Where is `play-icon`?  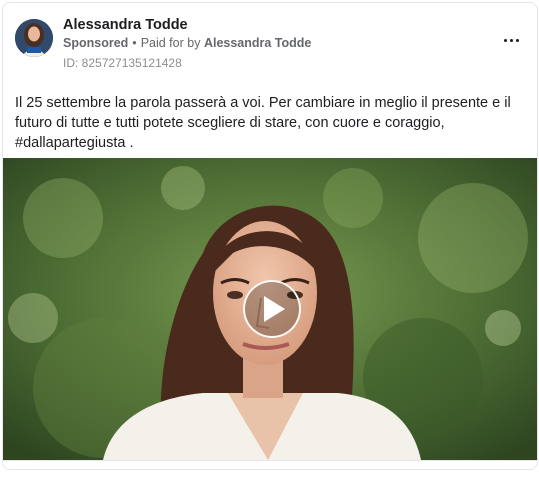 play-icon is located at coordinates (272, 309).